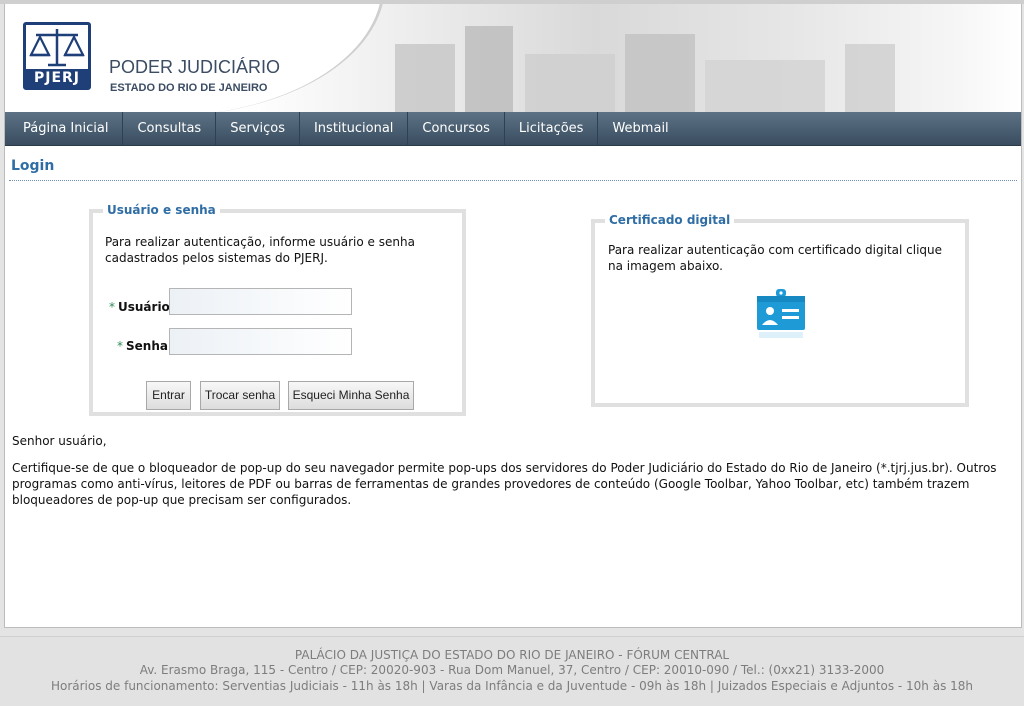 The width and height of the screenshot is (1024, 706). What do you see at coordinates (33, 166) in the screenshot?
I see `page-title: Login` at bounding box center [33, 166].